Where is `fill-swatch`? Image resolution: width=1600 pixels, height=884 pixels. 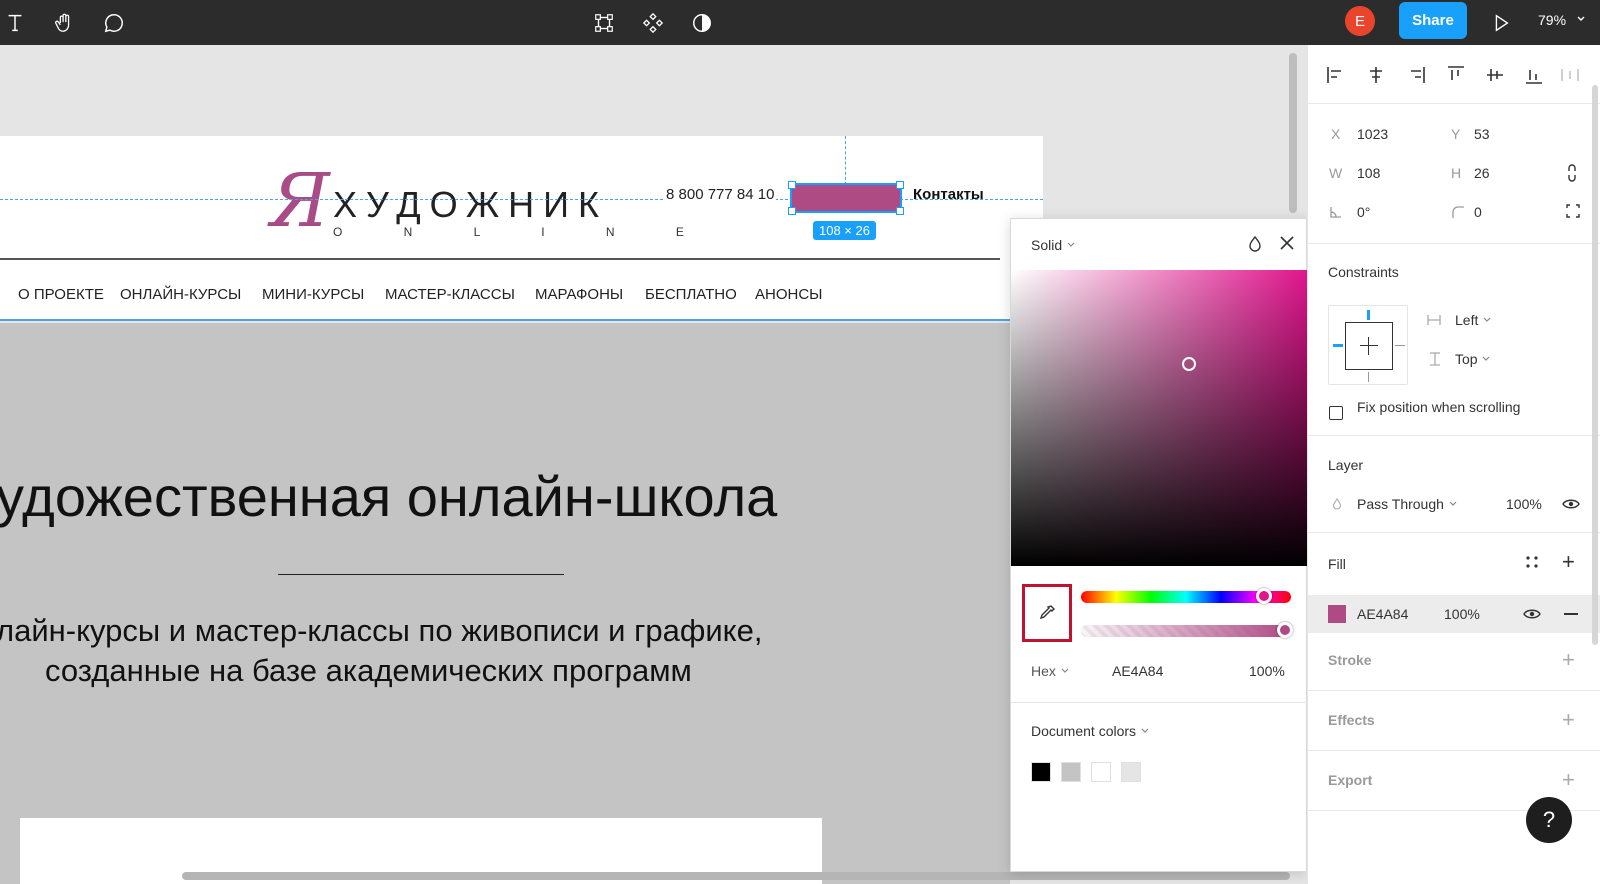
fill-swatch is located at coordinates (1337, 614).